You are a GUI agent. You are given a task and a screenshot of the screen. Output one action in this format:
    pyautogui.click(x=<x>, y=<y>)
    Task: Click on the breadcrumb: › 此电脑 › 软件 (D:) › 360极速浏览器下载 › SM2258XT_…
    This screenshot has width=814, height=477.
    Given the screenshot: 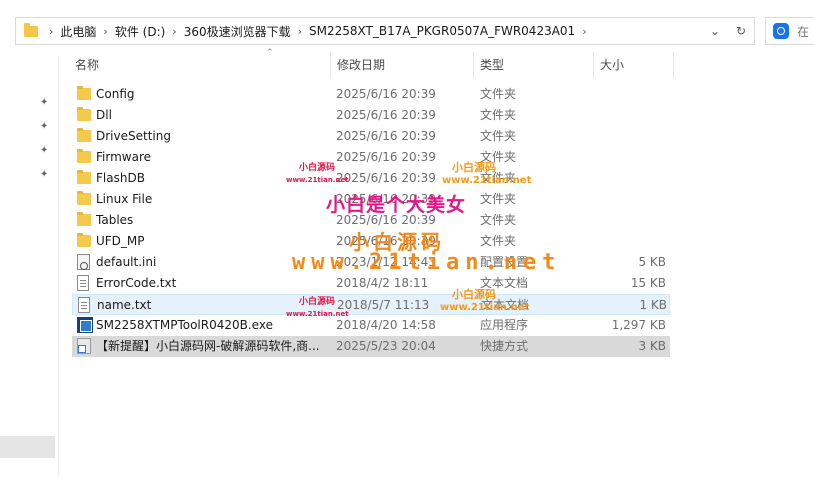 What is the action you would take?
    pyautogui.click(x=318, y=31)
    